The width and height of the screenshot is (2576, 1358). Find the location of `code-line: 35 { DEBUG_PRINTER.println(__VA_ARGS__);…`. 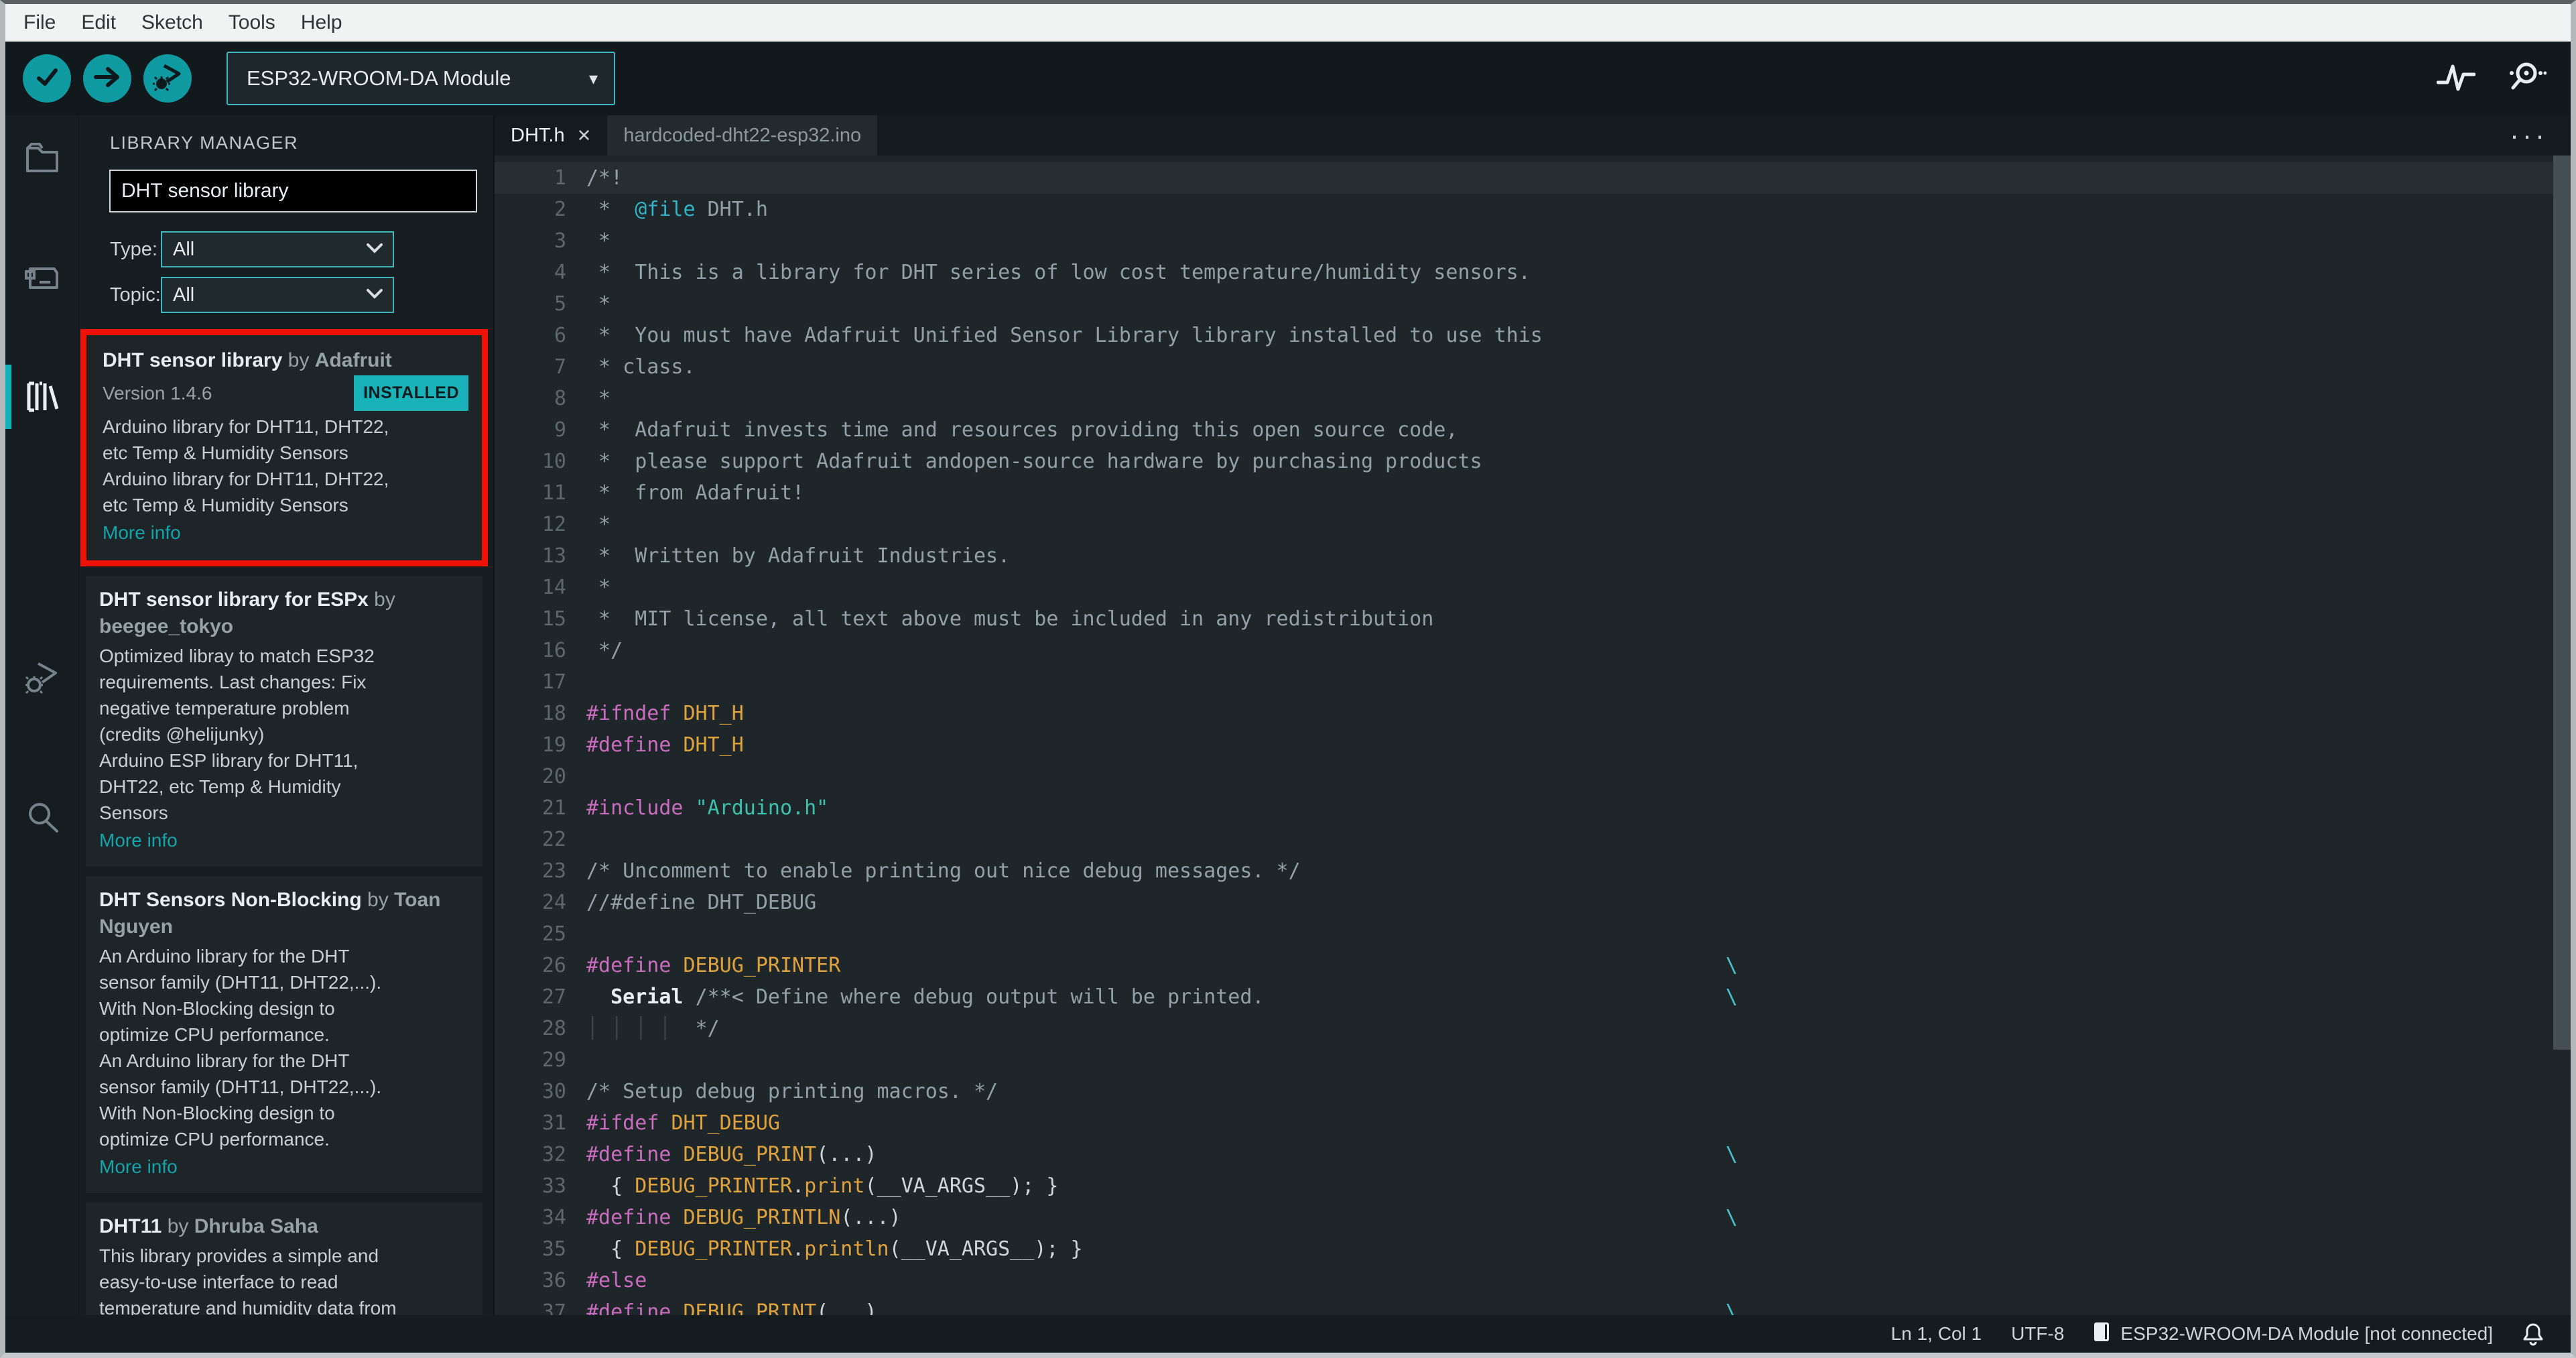

code-line: 35 { DEBUG_PRINTER.println(__VA_ARGS__);… is located at coordinates (1533, 1249).